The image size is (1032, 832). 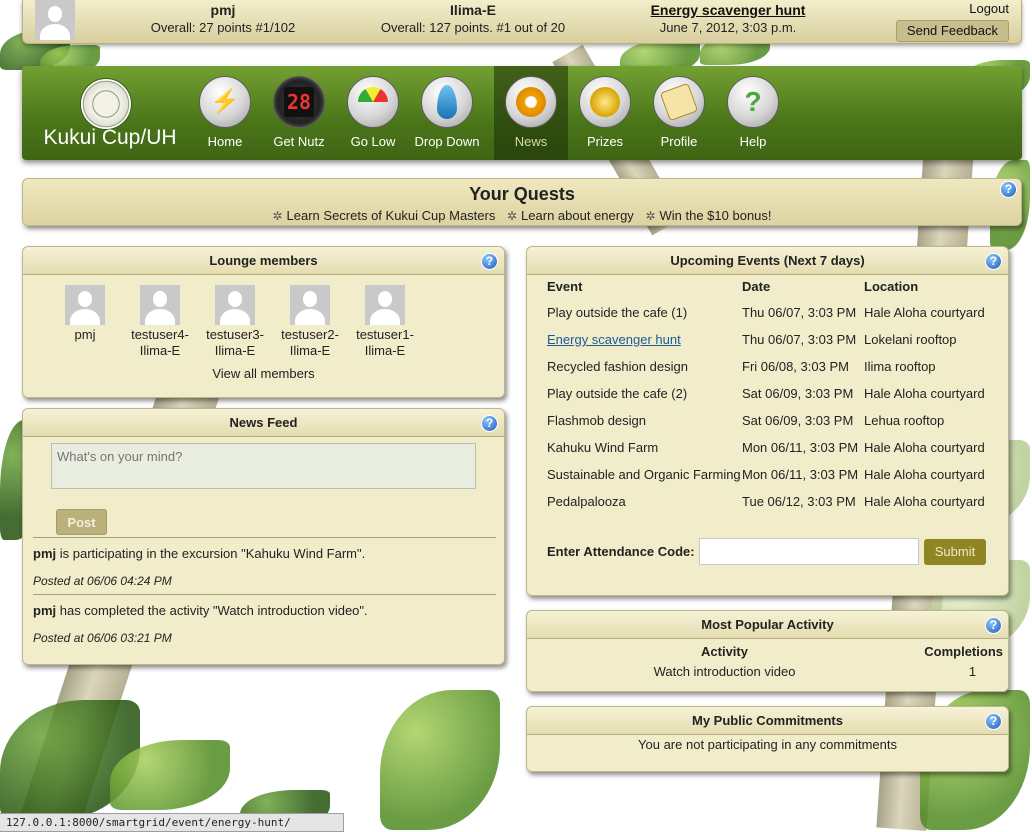 What do you see at coordinates (614, 339) in the screenshot?
I see `event-link: Energy scavenger hunt` at bounding box center [614, 339].